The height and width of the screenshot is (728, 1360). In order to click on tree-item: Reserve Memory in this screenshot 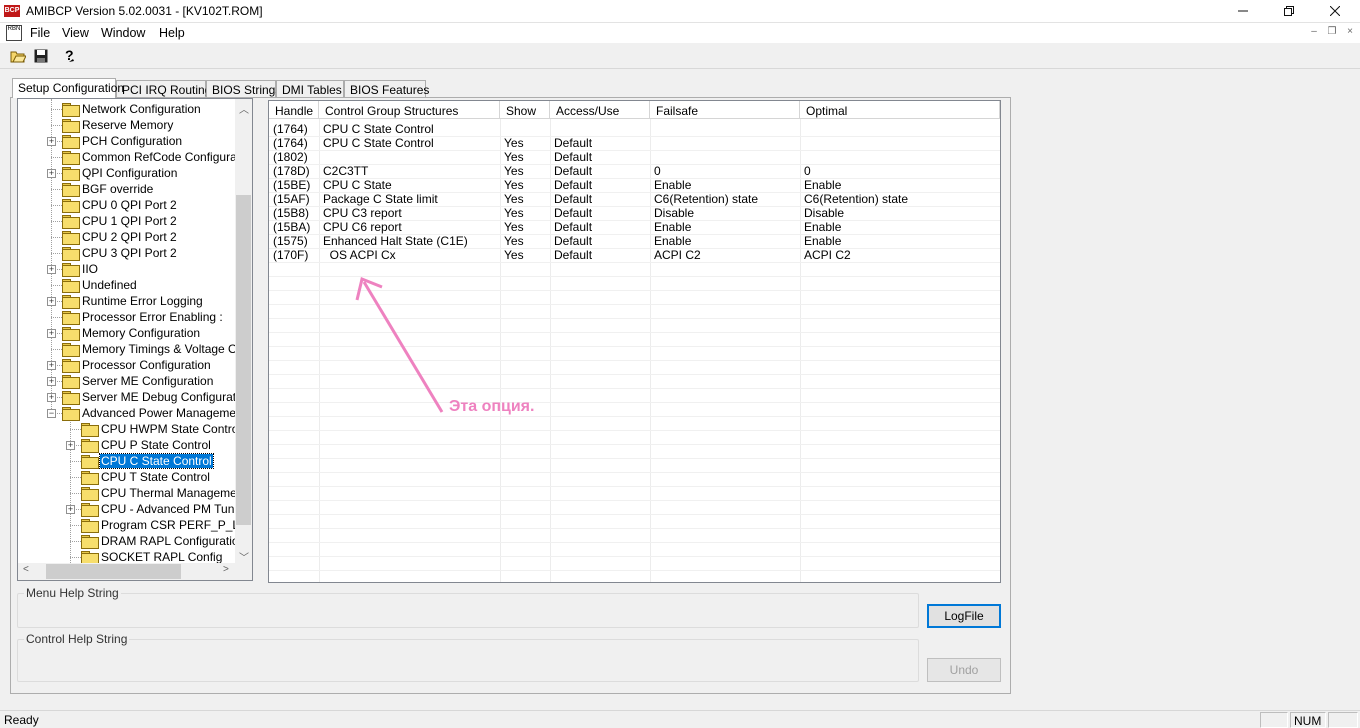, I will do `click(118, 125)`.